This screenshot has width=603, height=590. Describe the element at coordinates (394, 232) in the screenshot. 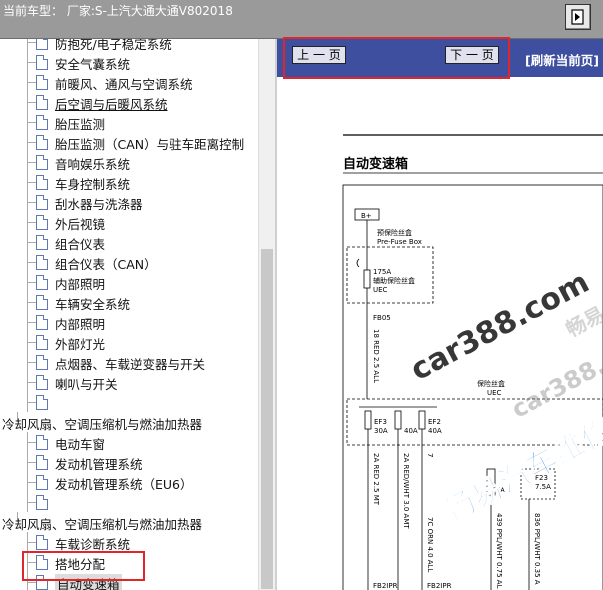

I see `prefuse-cn-label: 预保险丝盒` at that location.